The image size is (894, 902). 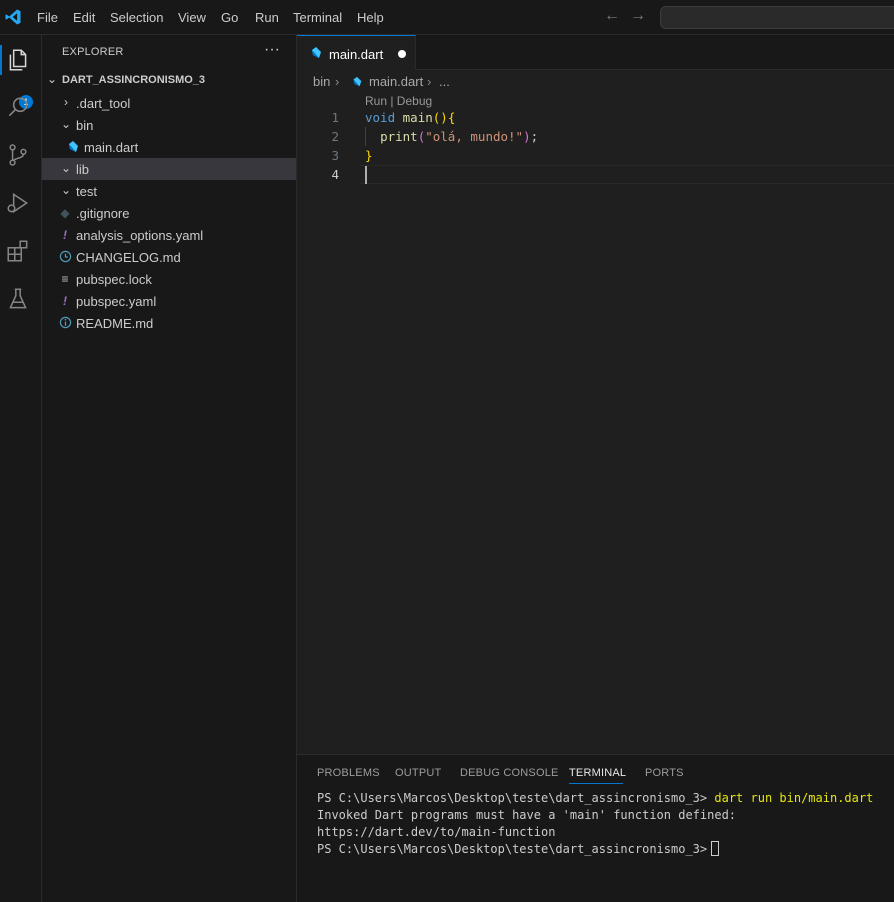 What do you see at coordinates (612, 16) in the screenshot?
I see `arrow-left-icon: ←` at bounding box center [612, 16].